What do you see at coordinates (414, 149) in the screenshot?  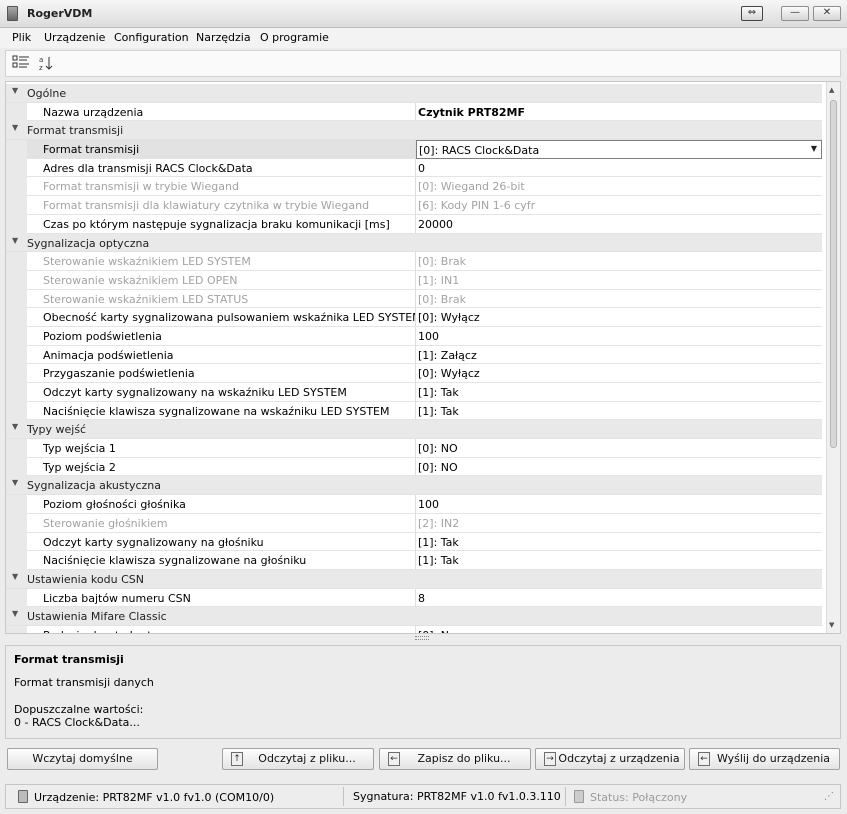 I see `property-row: Format transmisji [0]: RACS Clock&Data ▼` at bounding box center [414, 149].